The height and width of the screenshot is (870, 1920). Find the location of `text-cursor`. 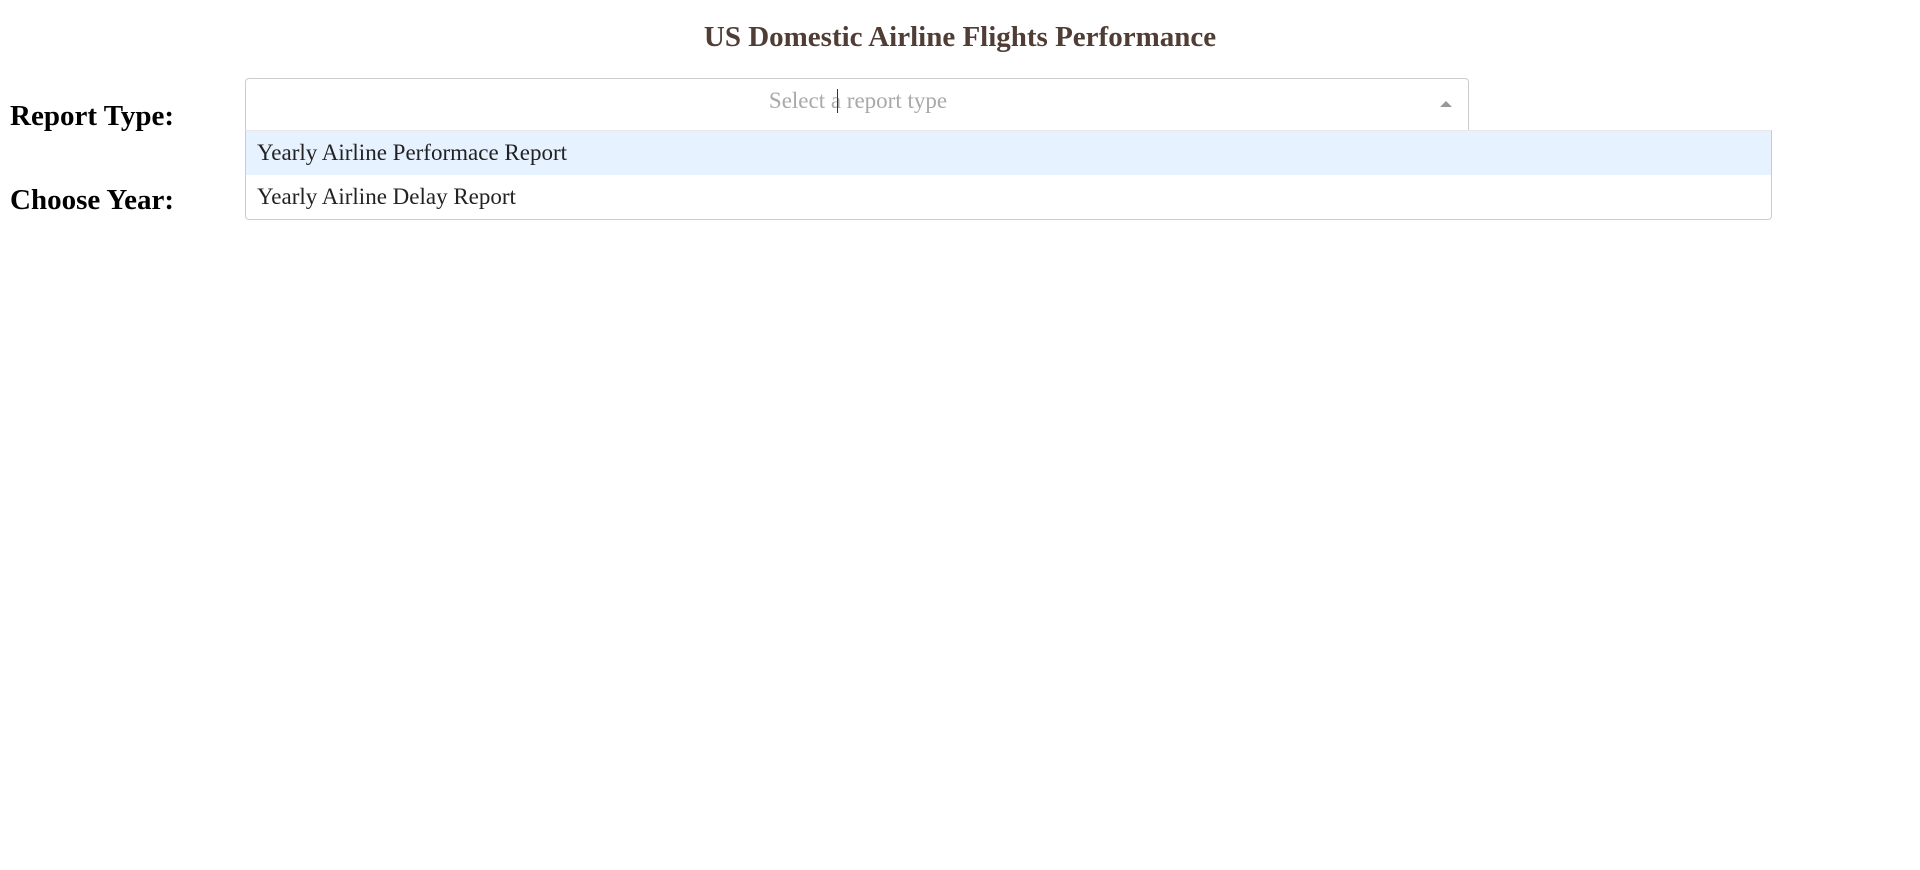

text-cursor is located at coordinates (837, 101).